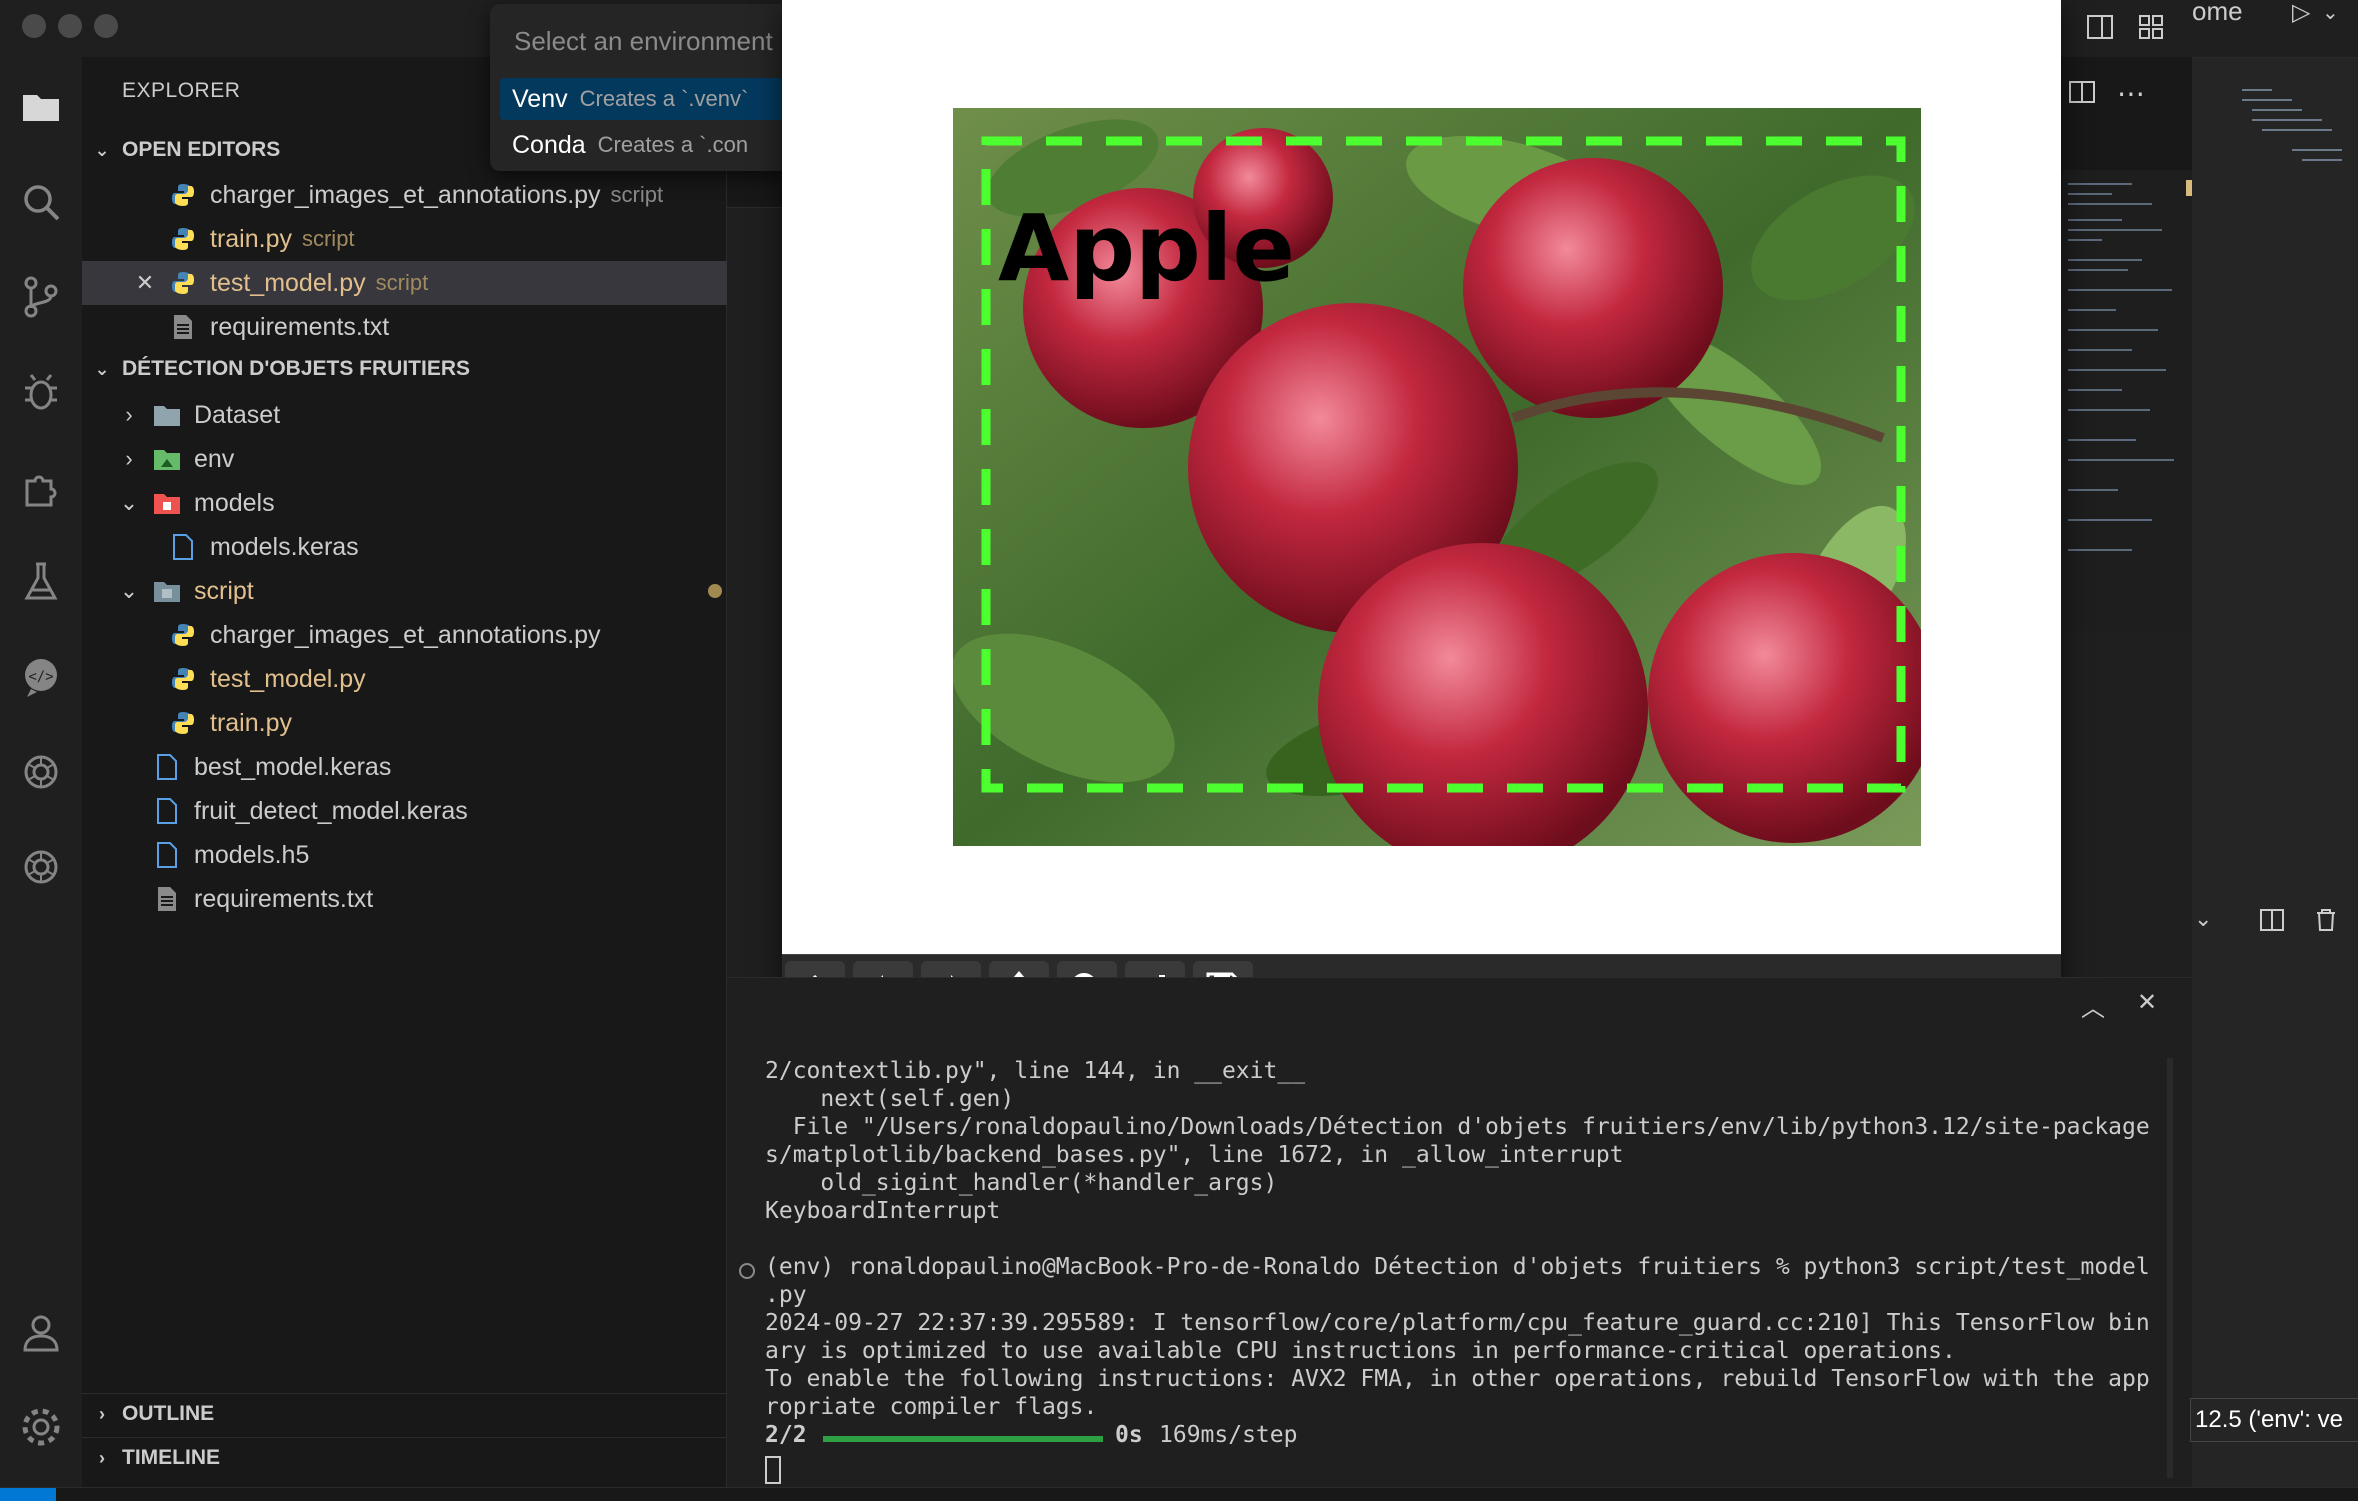  What do you see at coordinates (2082, 94) in the screenshot?
I see `split-editor-icon` at bounding box center [2082, 94].